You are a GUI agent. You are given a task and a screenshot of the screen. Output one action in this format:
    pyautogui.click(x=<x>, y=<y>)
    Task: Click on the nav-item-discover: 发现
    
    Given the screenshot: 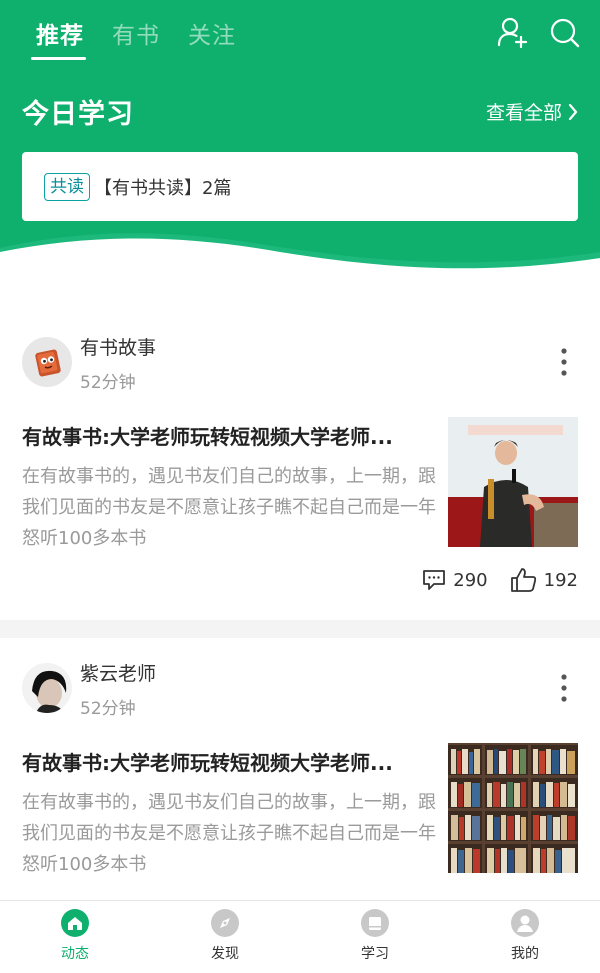 What is the action you would take?
    pyautogui.click(x=225, y=937)
    